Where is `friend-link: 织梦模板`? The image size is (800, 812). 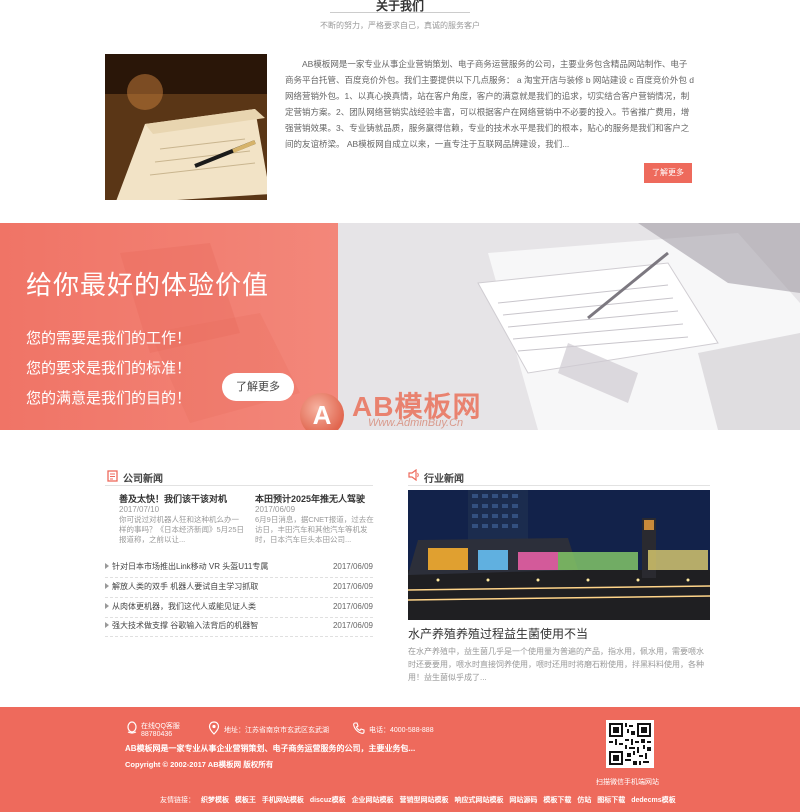 friend-link: 织梦模板 is located at coordinates (215, 800).